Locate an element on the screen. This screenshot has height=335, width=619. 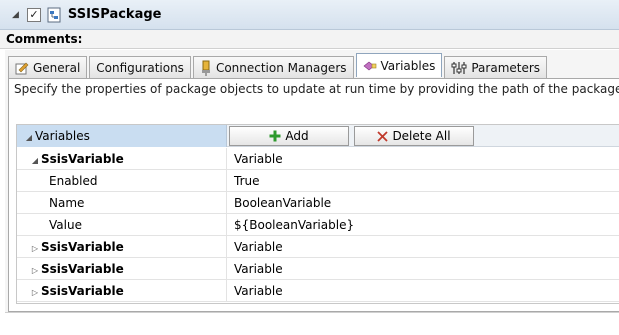
expanded-arrow-icon: ◢ is located at coordinates (35, 161).